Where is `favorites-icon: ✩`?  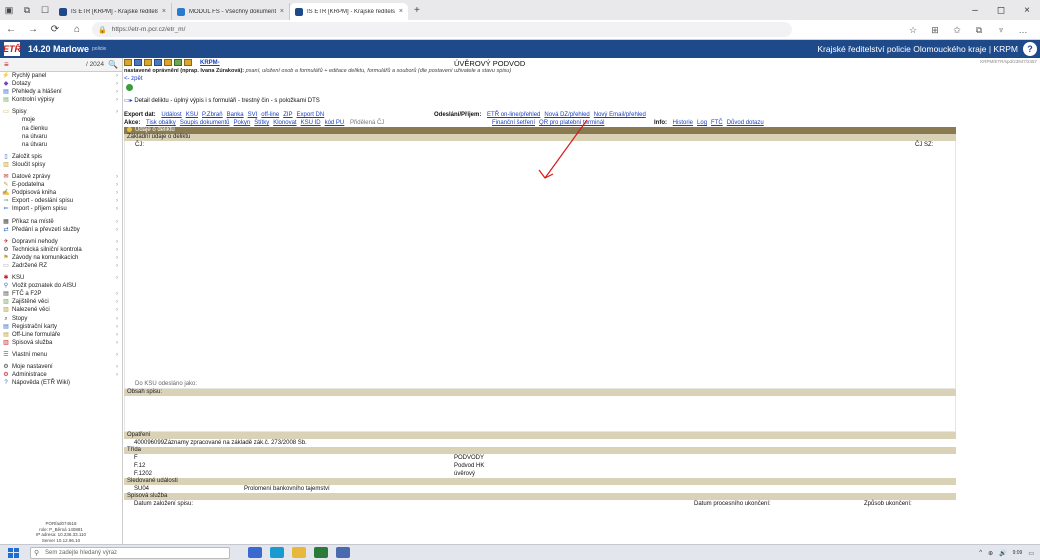
favorites-icon: ✩ is located at coordinates (957, 30).